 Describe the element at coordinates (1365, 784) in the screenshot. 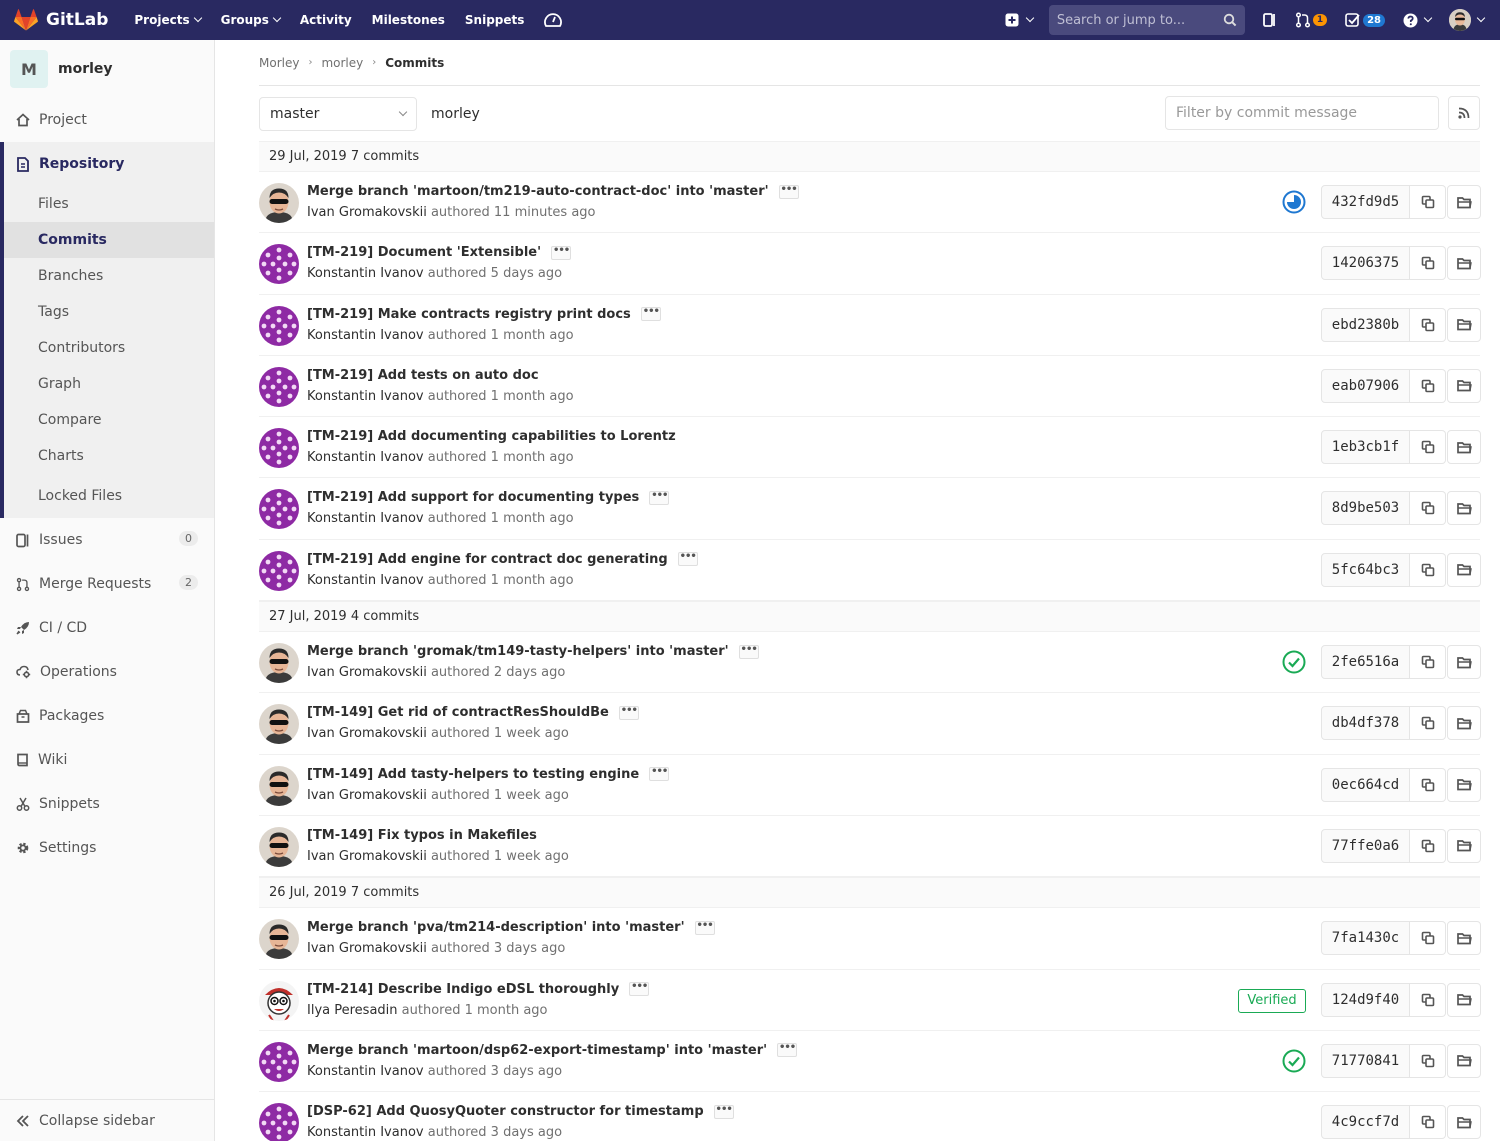

I see `commit-sha-link: 0ec664cd` at that location.